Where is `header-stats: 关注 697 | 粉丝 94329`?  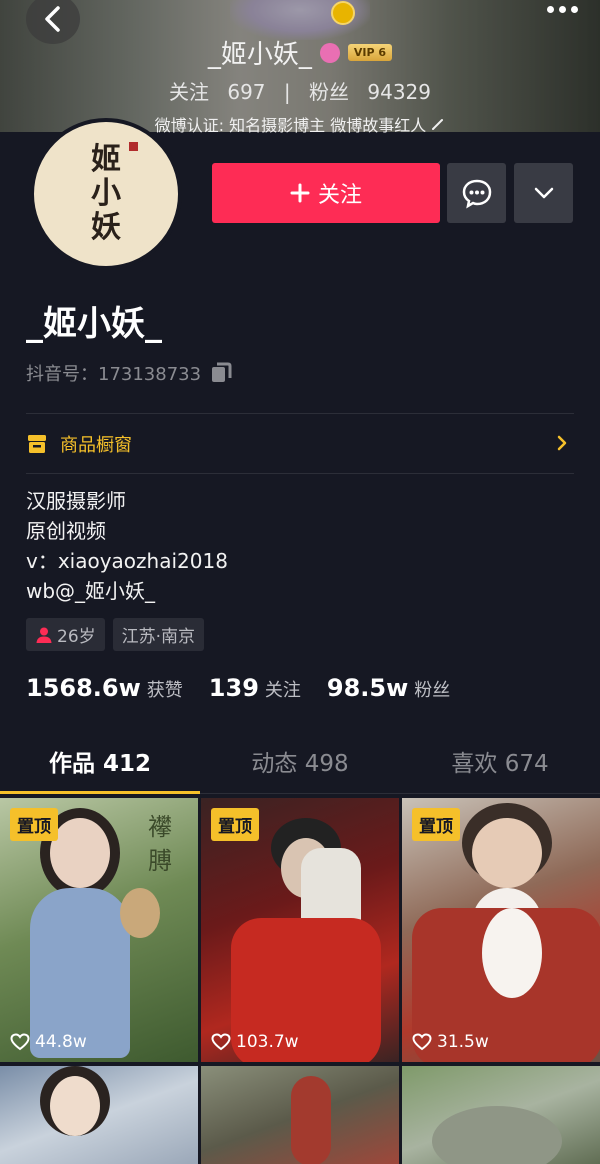
header-stats: 关注 697 | 粉丝 94329 is located at coordinates (300, 90).